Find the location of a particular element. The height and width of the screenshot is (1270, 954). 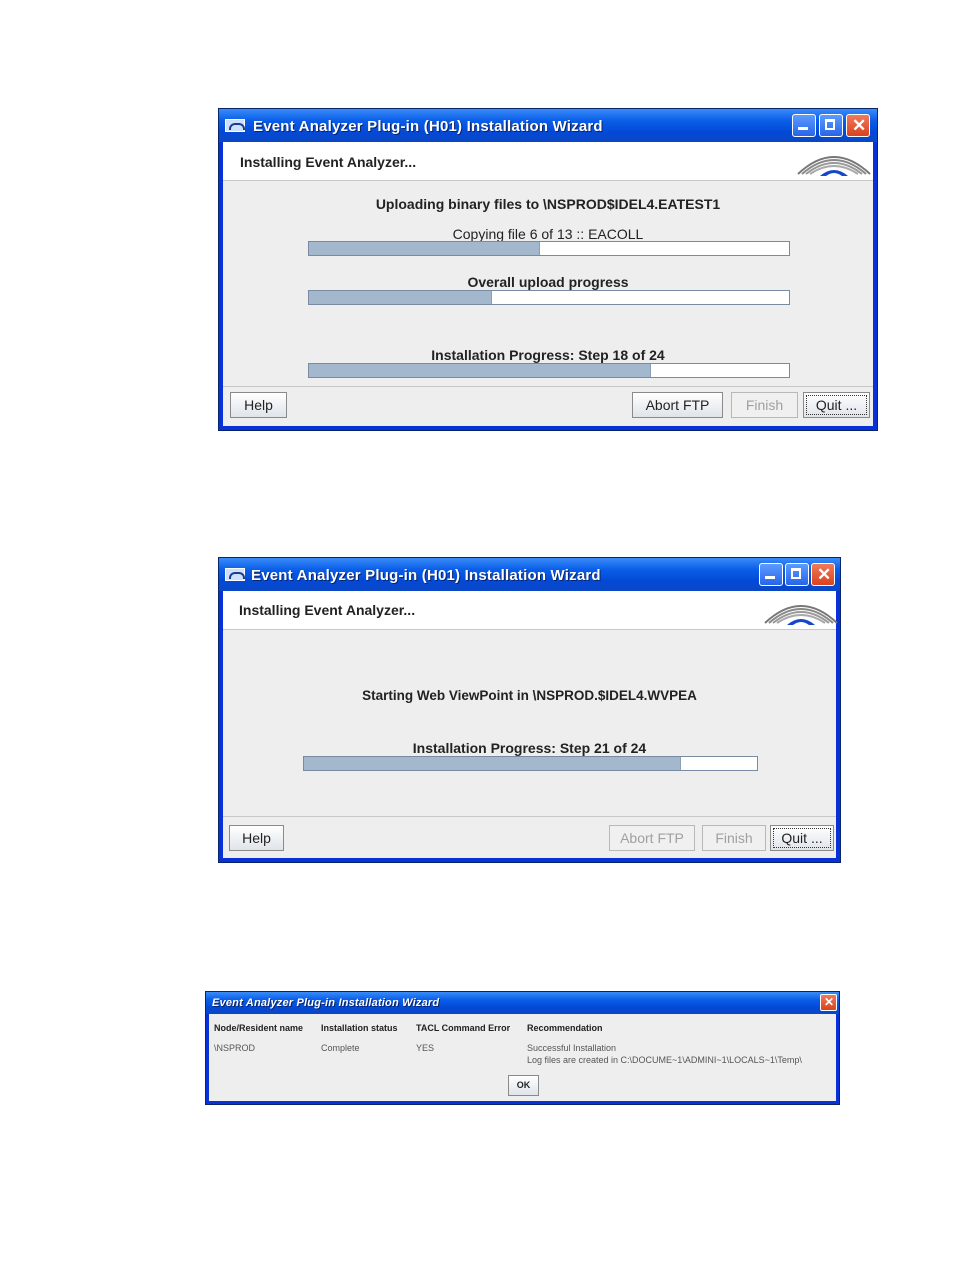

ok-button: OK is located at coordinates (523, 1085).